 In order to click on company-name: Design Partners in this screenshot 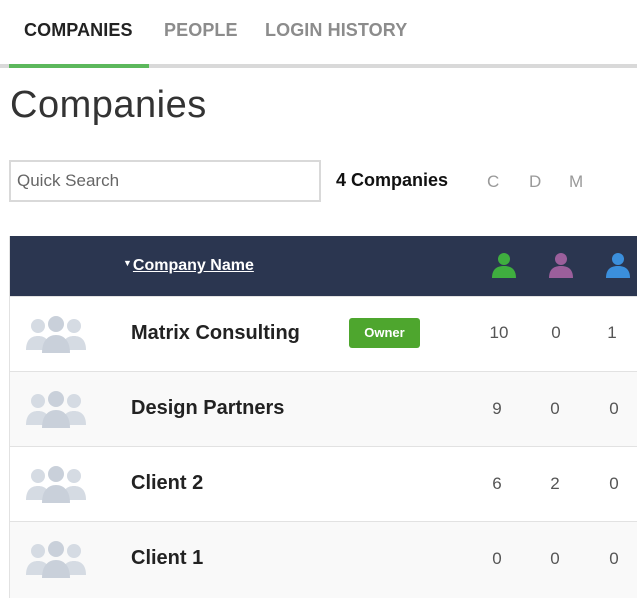, I will do `click(207, 408)`.